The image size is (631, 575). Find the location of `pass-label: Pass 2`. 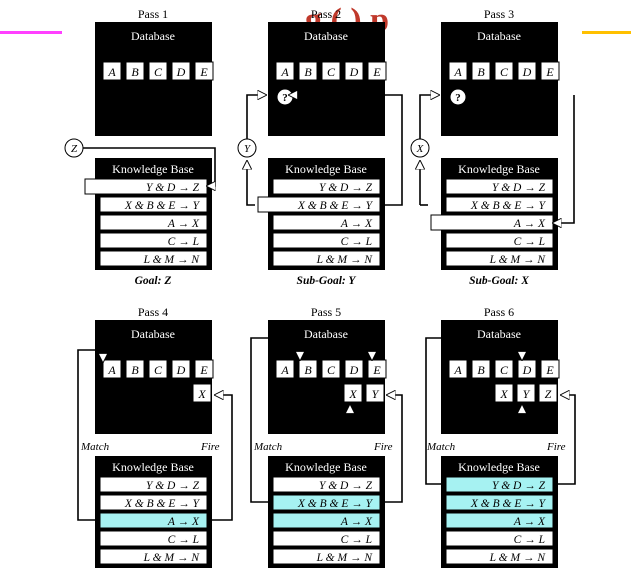

pass-label: Pass 2 is located at coordinates (326, 14).